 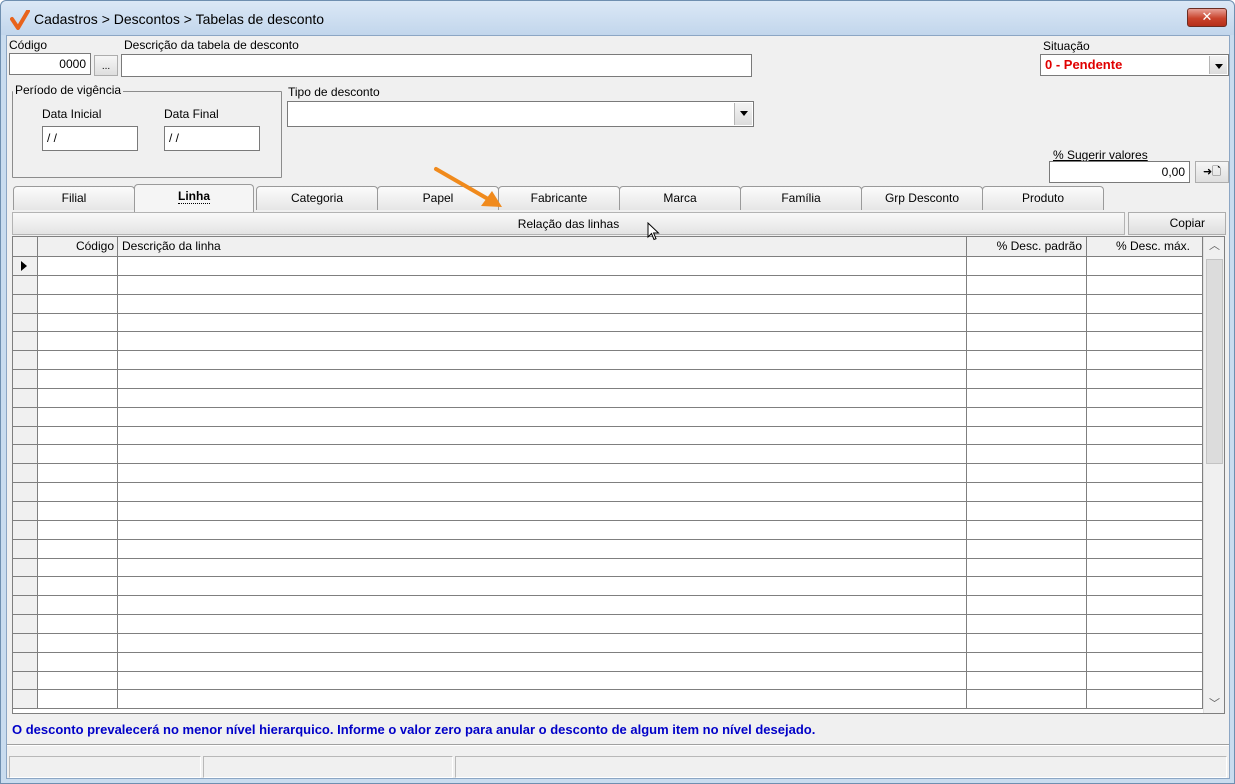 I want to click on tab-filial: Filial, so click(x=74, y=198).